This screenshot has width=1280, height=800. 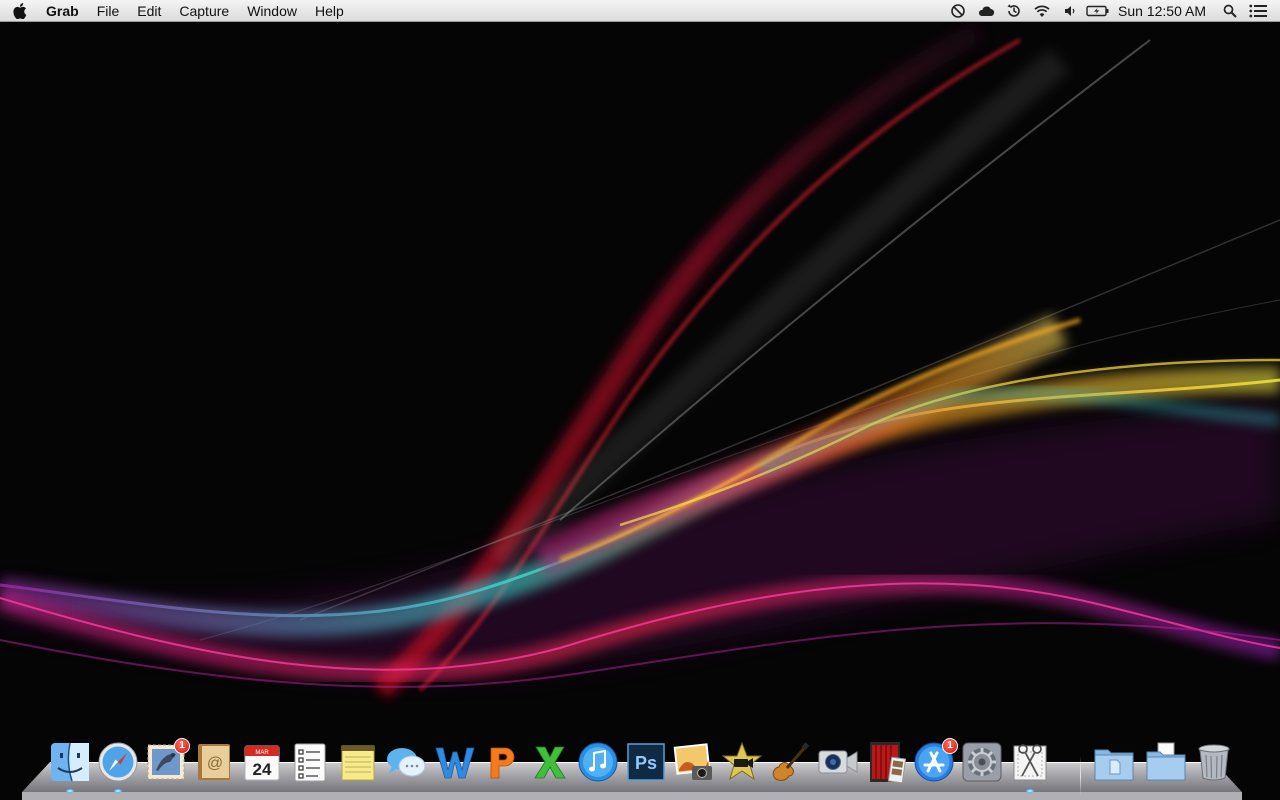 I want to click on dock-separator, so click(x=1080, y=776).